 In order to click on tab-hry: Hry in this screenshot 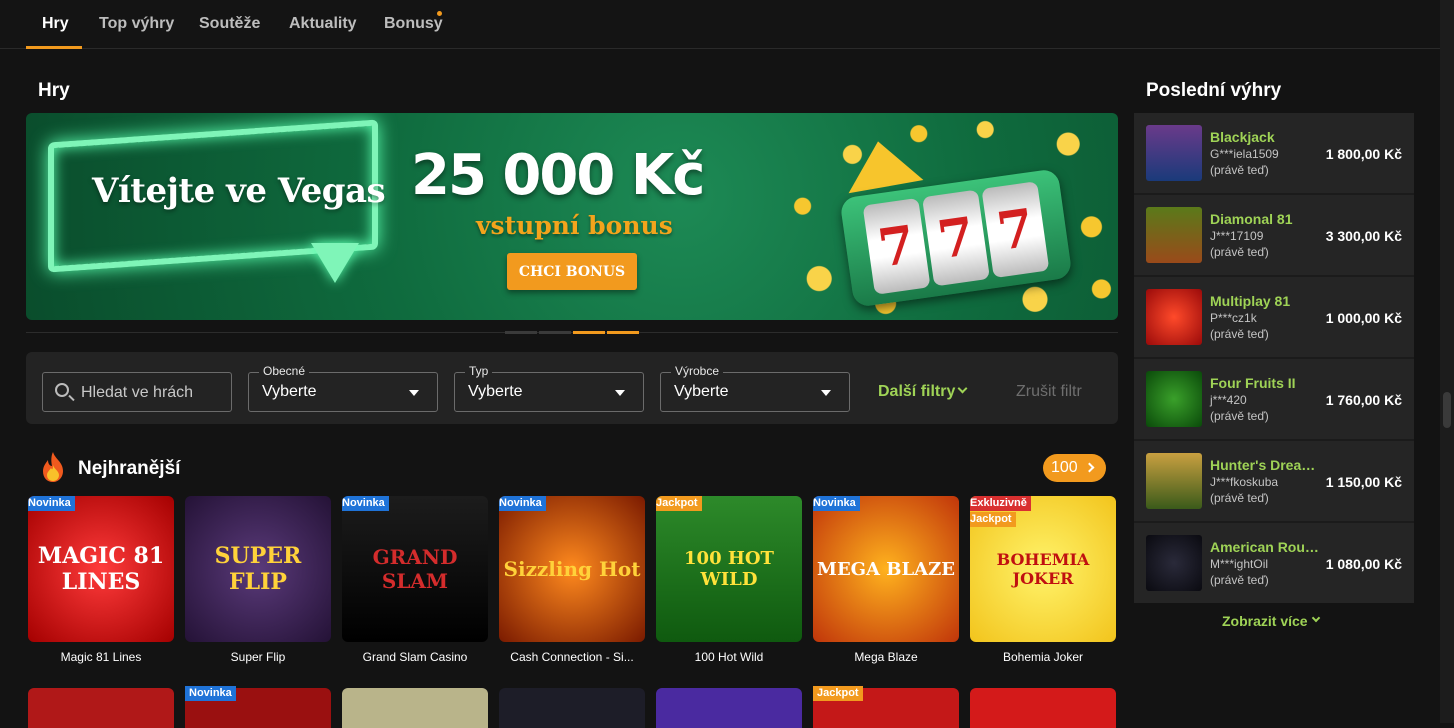, I will do `click(55, 24)`.